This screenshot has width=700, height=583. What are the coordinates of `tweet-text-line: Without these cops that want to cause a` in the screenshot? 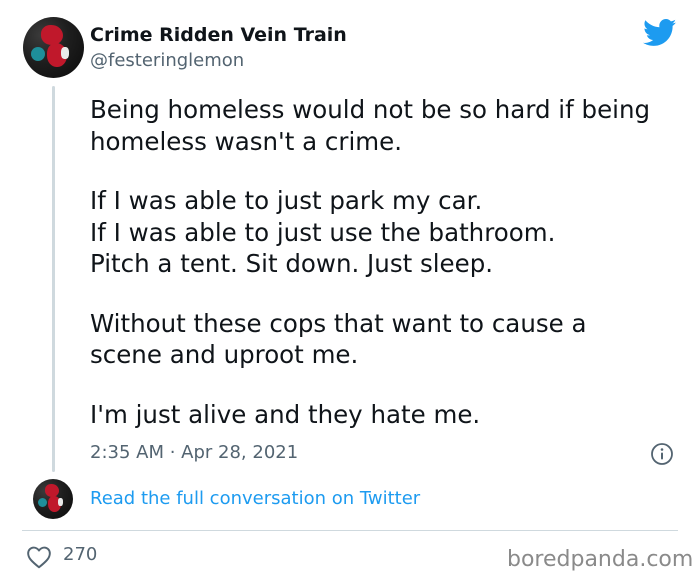 It's located at (338, 323).